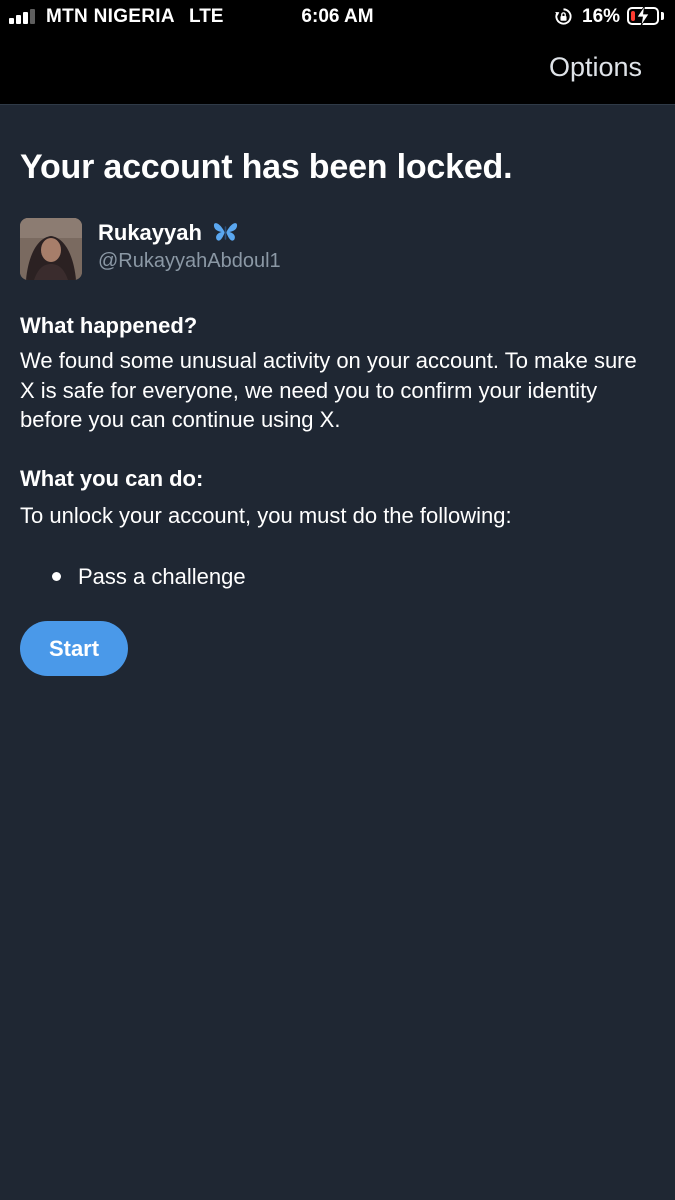  What do you see at coordinates (56, 576) in the screenshot?
I see `bullet-icon` at bounding box center [56, 576].